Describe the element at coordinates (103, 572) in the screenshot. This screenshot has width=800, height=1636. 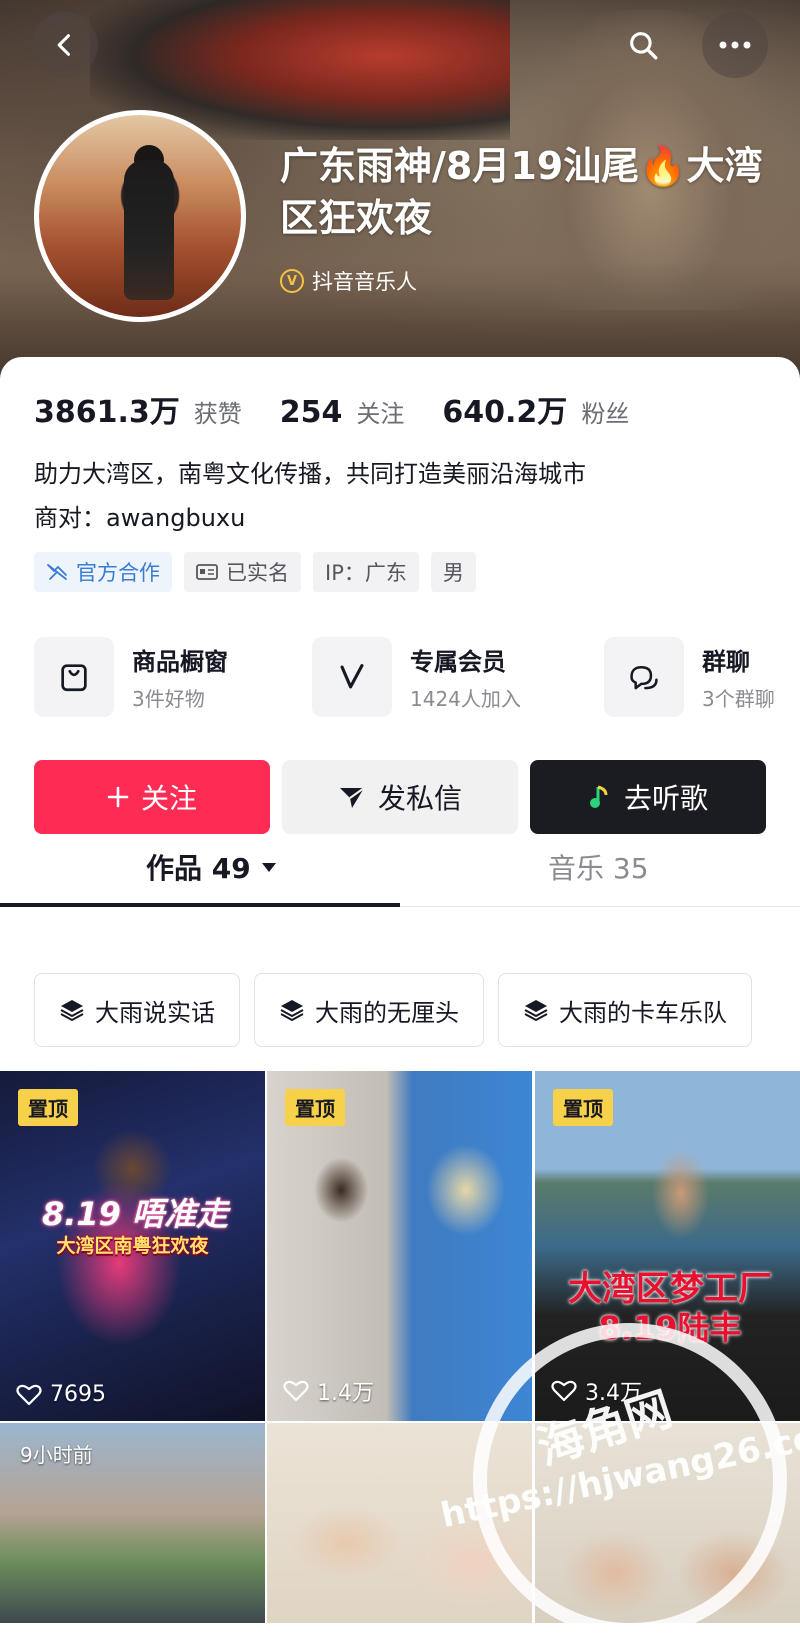
I see `official-cooperation-tag: 官方合作` at that location.